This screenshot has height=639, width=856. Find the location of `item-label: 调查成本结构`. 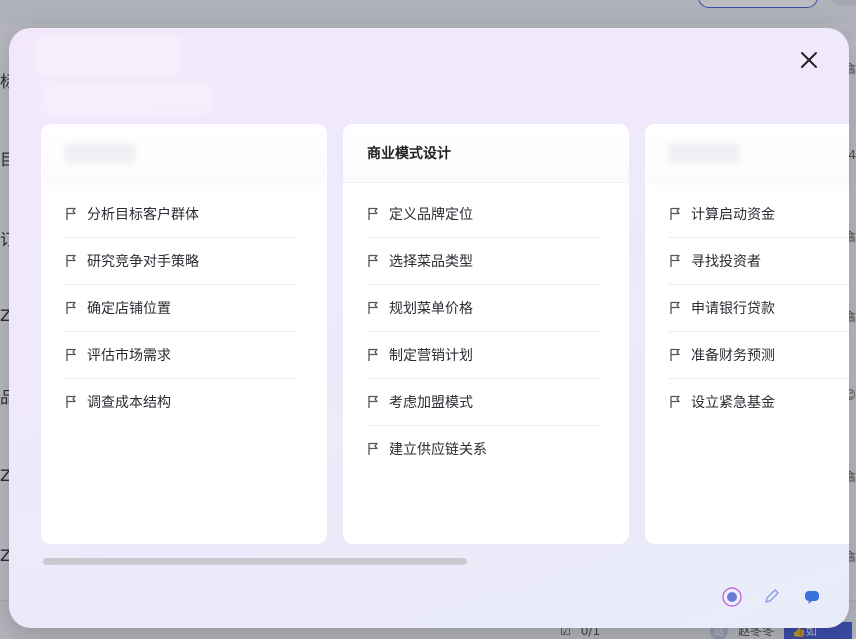

item-label: 调查成本结构 is located at coordinates (129, 403).